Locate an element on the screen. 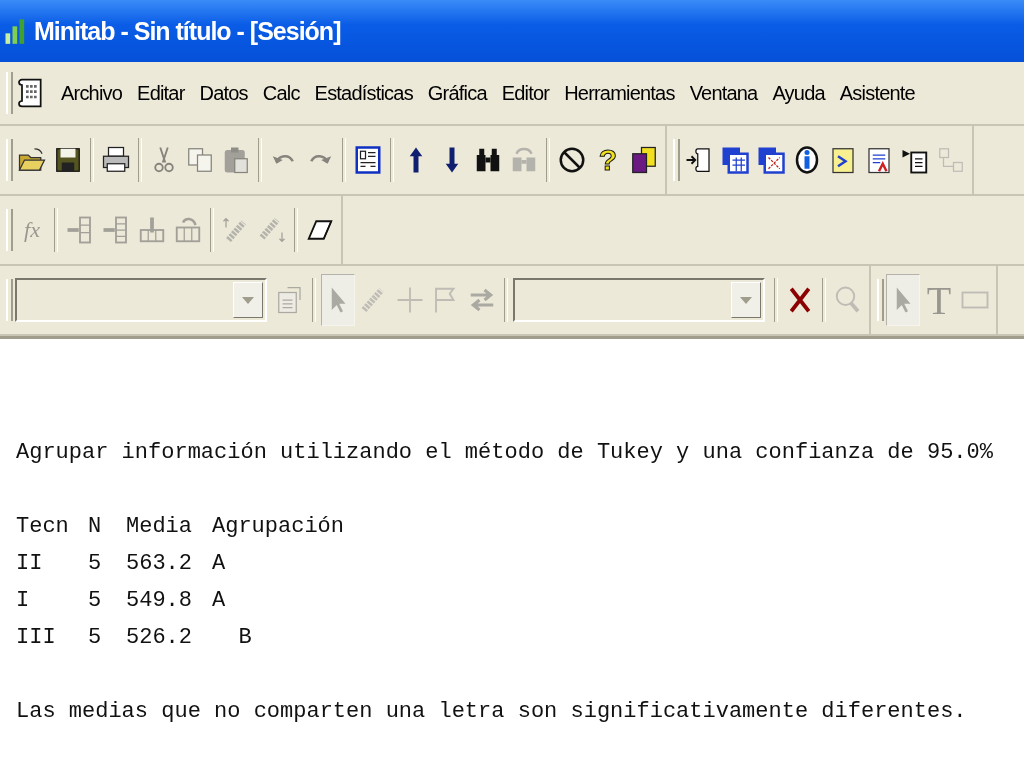 The width and height of the screenshot is (1024, 768). table-cell-text: 549.8 is located at coordinates (159, 601).